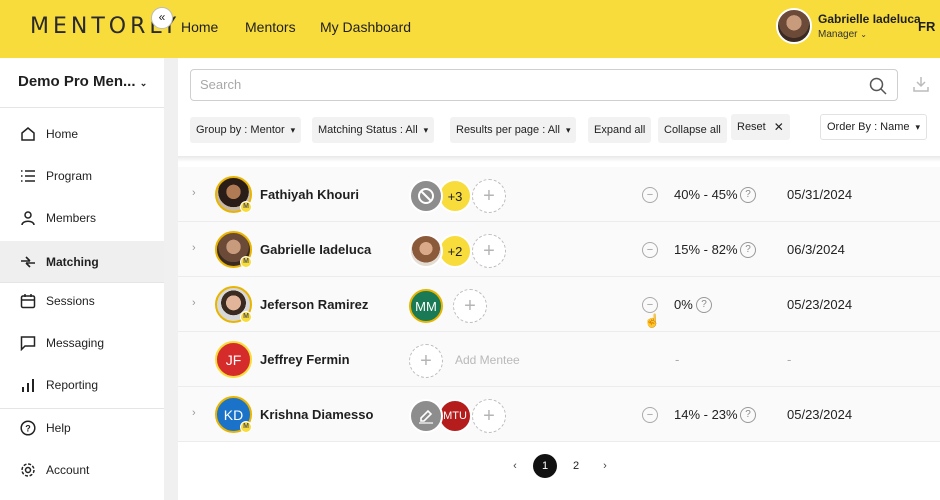 The height and width of the screenshot is (500, 940). I want to click on sidebar-item-account: Account, so click(82, 470).